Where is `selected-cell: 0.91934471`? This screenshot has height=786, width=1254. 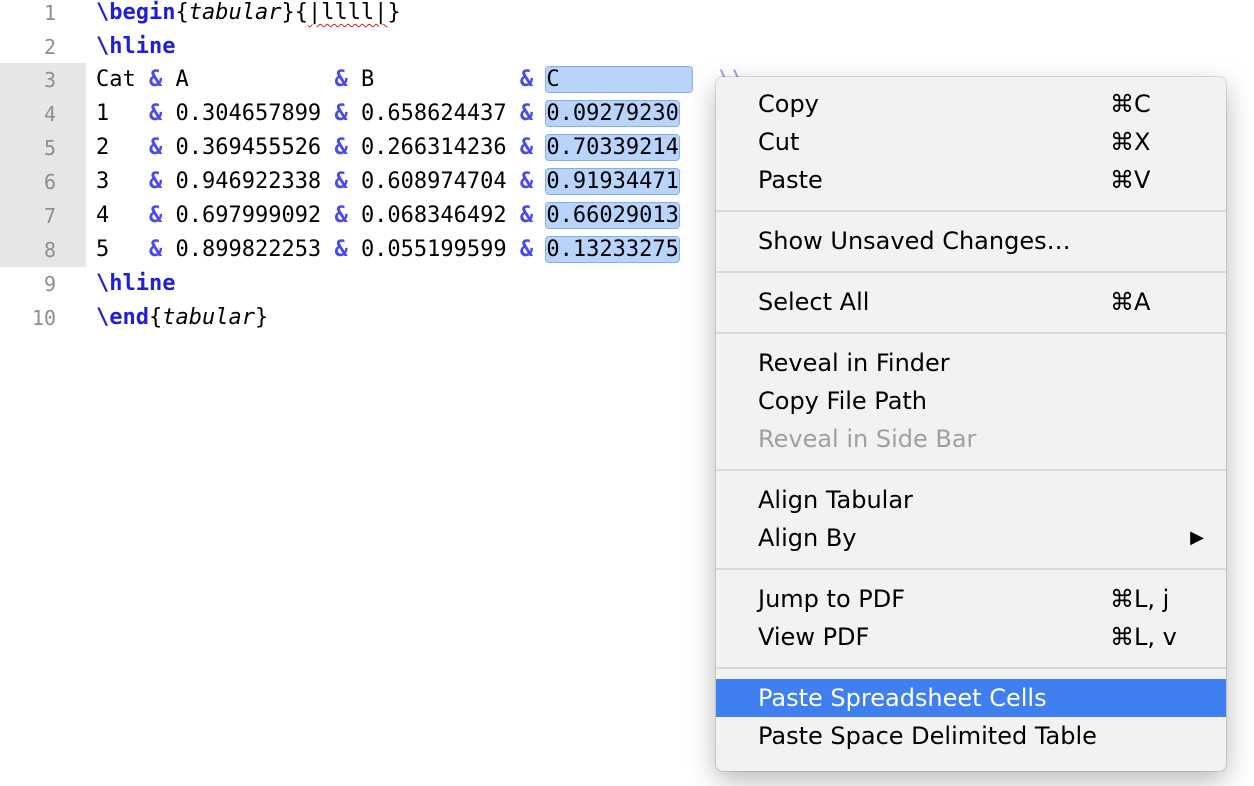 selected-cell: 0.91934471 is located at coordinates (612, 181).